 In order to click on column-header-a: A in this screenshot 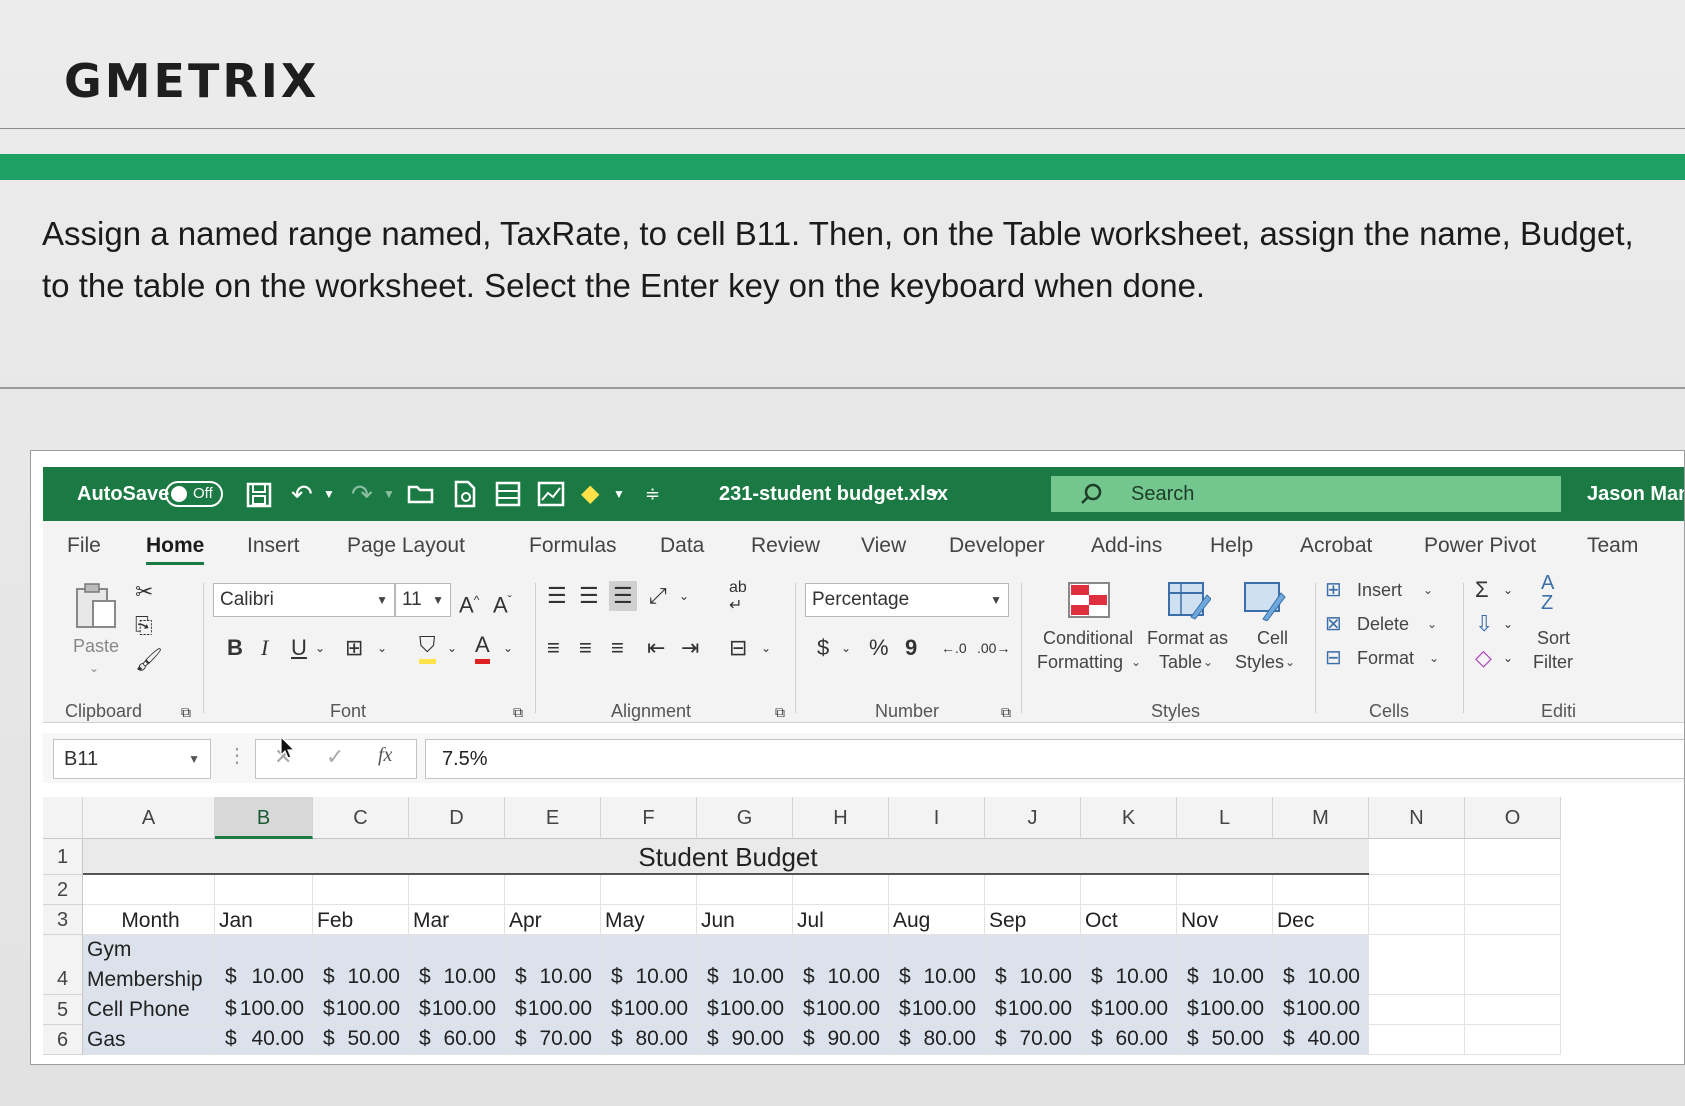, I will do `click(149, 818)`.